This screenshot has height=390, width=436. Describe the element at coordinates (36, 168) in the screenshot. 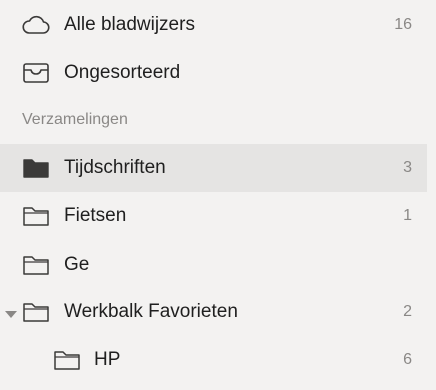

I see `folder-filled-icon` at that location.